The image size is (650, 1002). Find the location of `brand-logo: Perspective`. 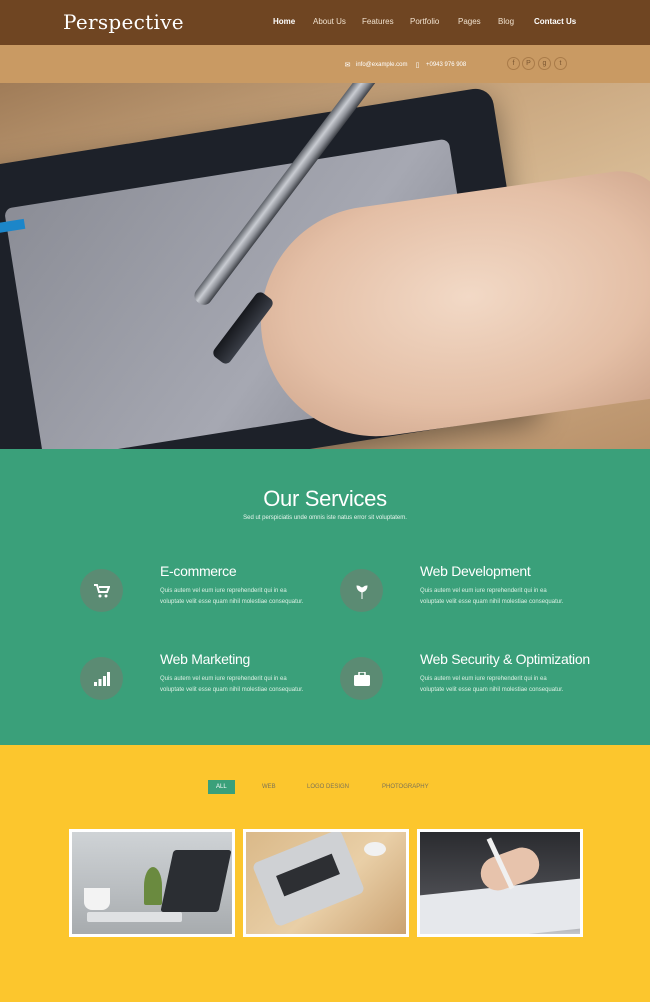

brand-logo: Perspective is located at coordinates (123, 22).